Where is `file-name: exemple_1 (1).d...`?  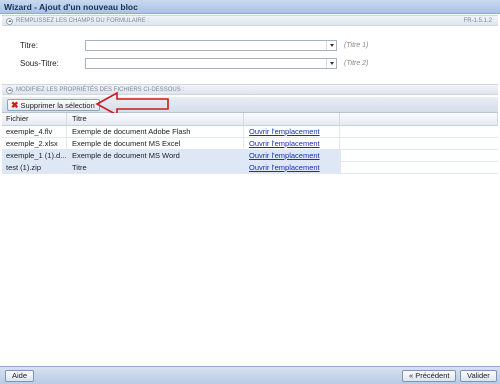 file-name: exemple_1 (1).d... is located at coordinates (34, 155).